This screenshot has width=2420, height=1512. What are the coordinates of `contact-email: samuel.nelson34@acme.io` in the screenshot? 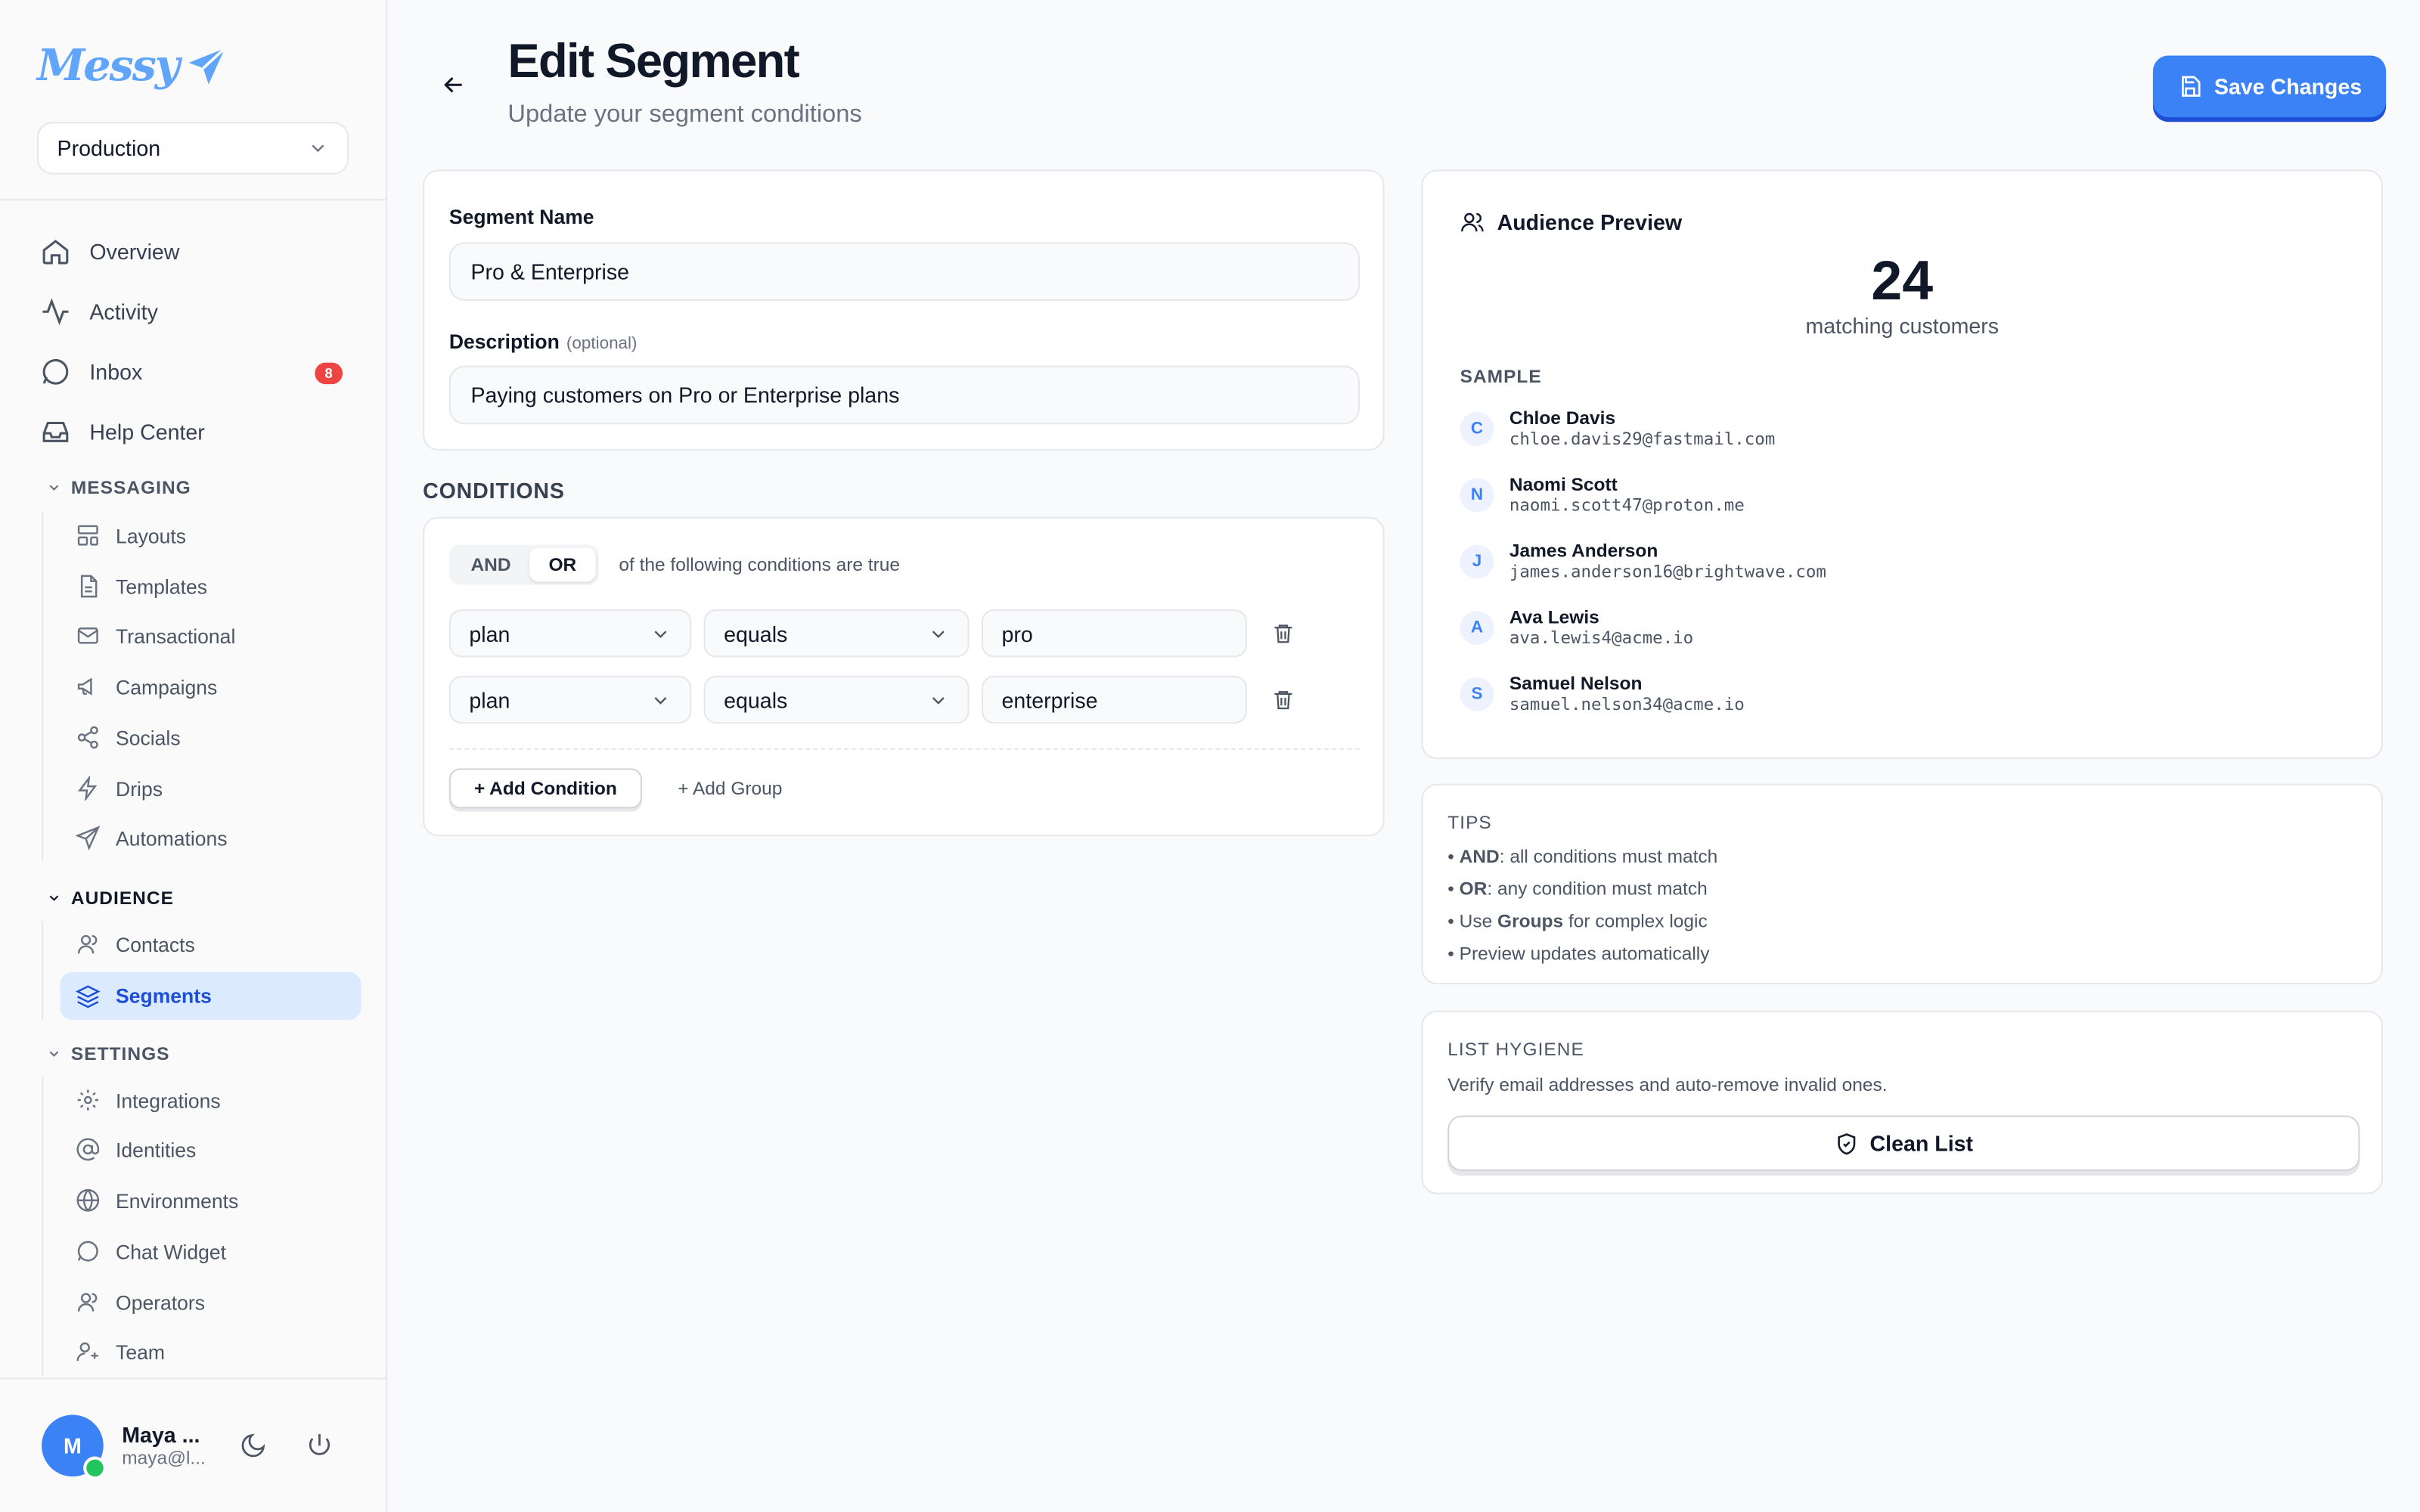 It's located at (1627, 704).